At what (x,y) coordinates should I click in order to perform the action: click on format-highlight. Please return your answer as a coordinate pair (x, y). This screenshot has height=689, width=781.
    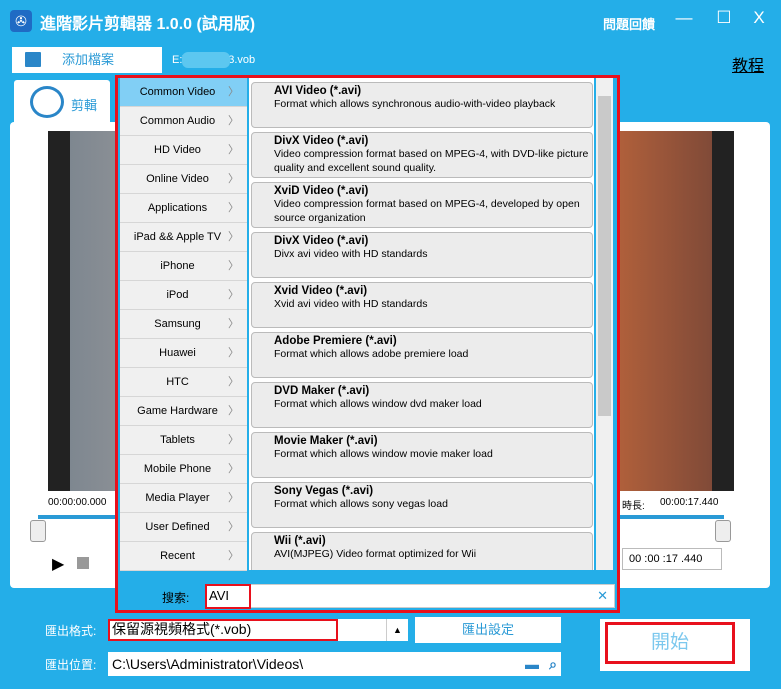
    Looking at the image, I should click on (223, 630).